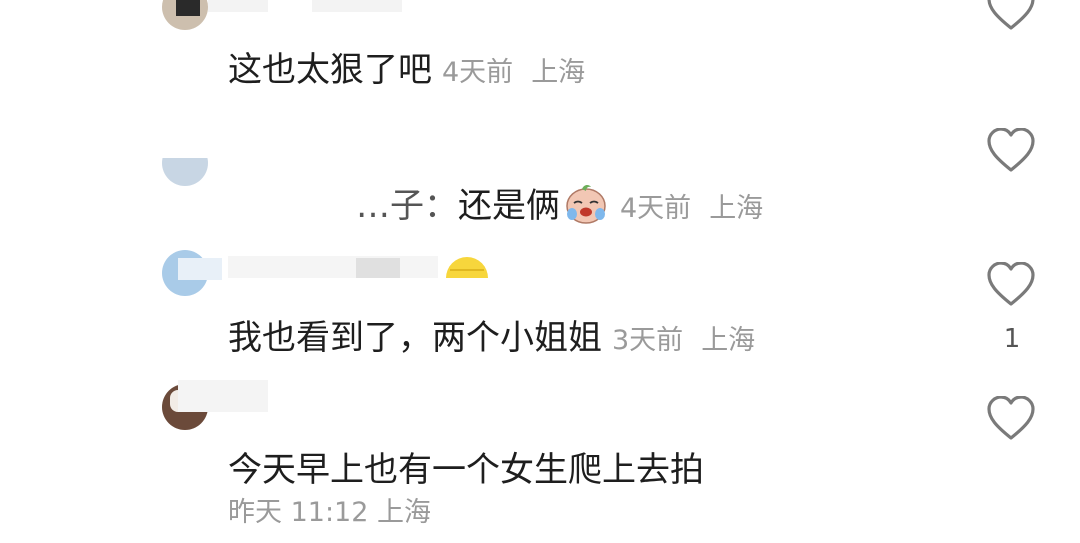 This screenshot has width=1080, height=543. I want to click on comment-text: 今天早上也有一个女生爬上去拍, so click(466, 466).